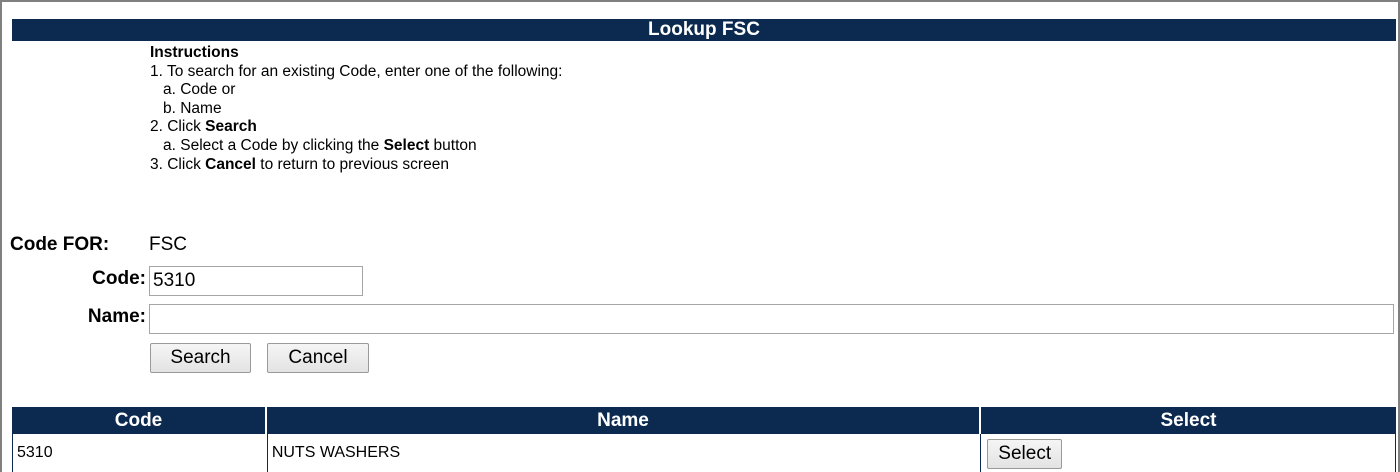  I want to click on column-header-name: Name, so click(624, 420).